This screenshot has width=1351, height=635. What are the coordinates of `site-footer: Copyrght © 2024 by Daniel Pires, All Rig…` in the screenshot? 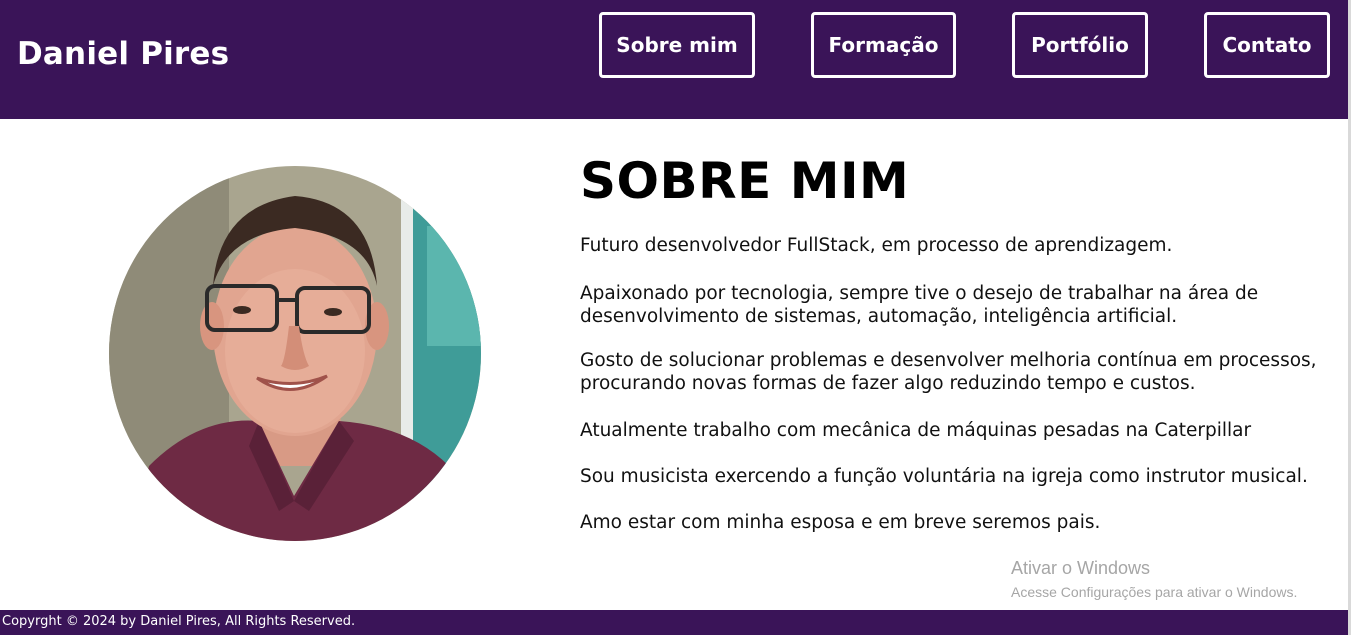 It's located at (674, 622).